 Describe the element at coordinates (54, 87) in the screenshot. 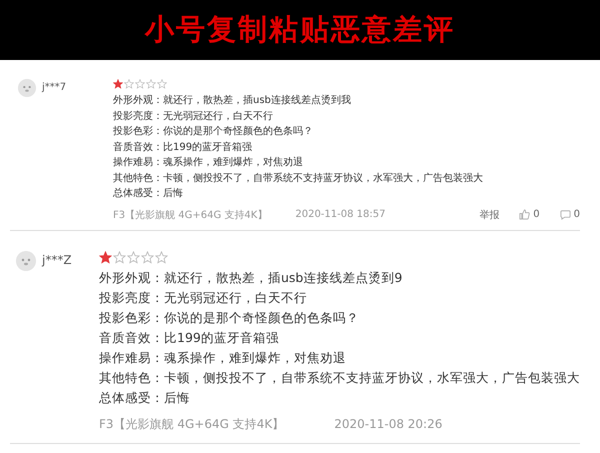

I see `username: j***7` at that location.